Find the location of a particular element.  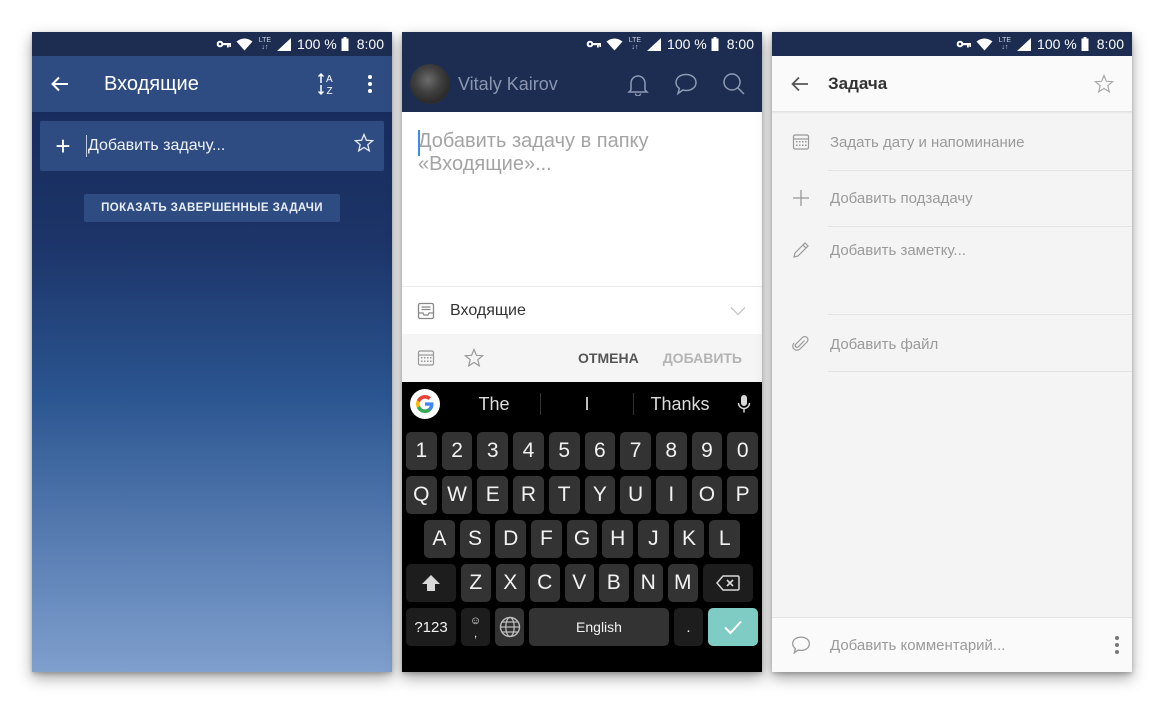

key: T is located at coordinates (564, 495).